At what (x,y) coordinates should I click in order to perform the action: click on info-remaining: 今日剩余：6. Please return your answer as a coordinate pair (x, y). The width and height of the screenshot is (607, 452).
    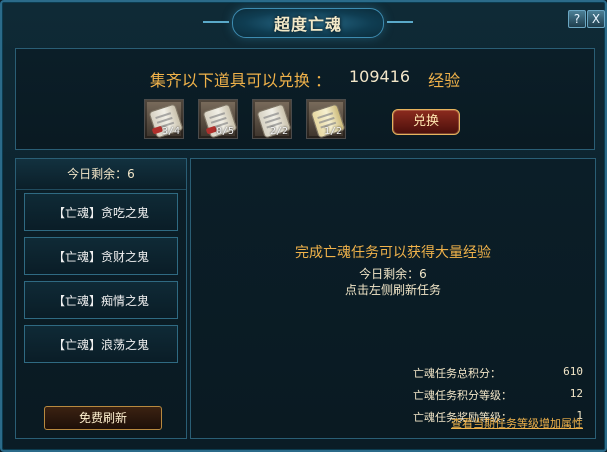
    Looking at the image, I should click on (393, 274).